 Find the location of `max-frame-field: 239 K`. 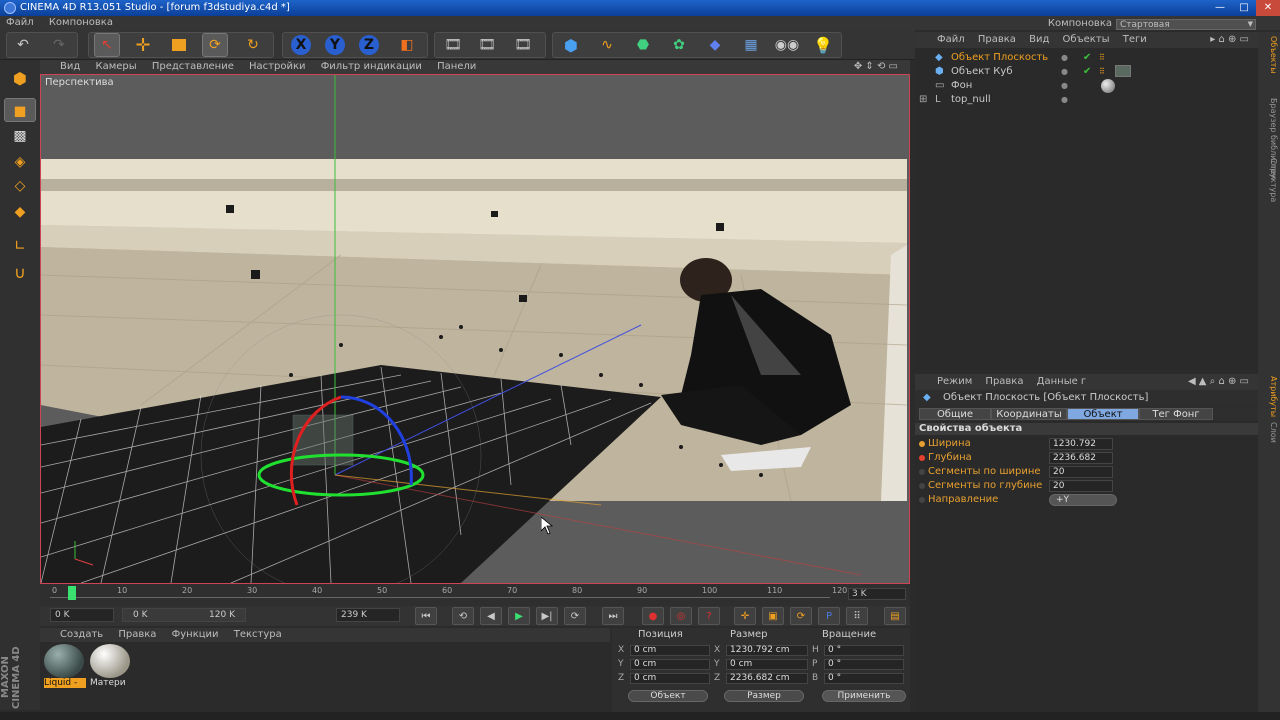

max-frame-field: 239 K is located at coordinates (368, 615).